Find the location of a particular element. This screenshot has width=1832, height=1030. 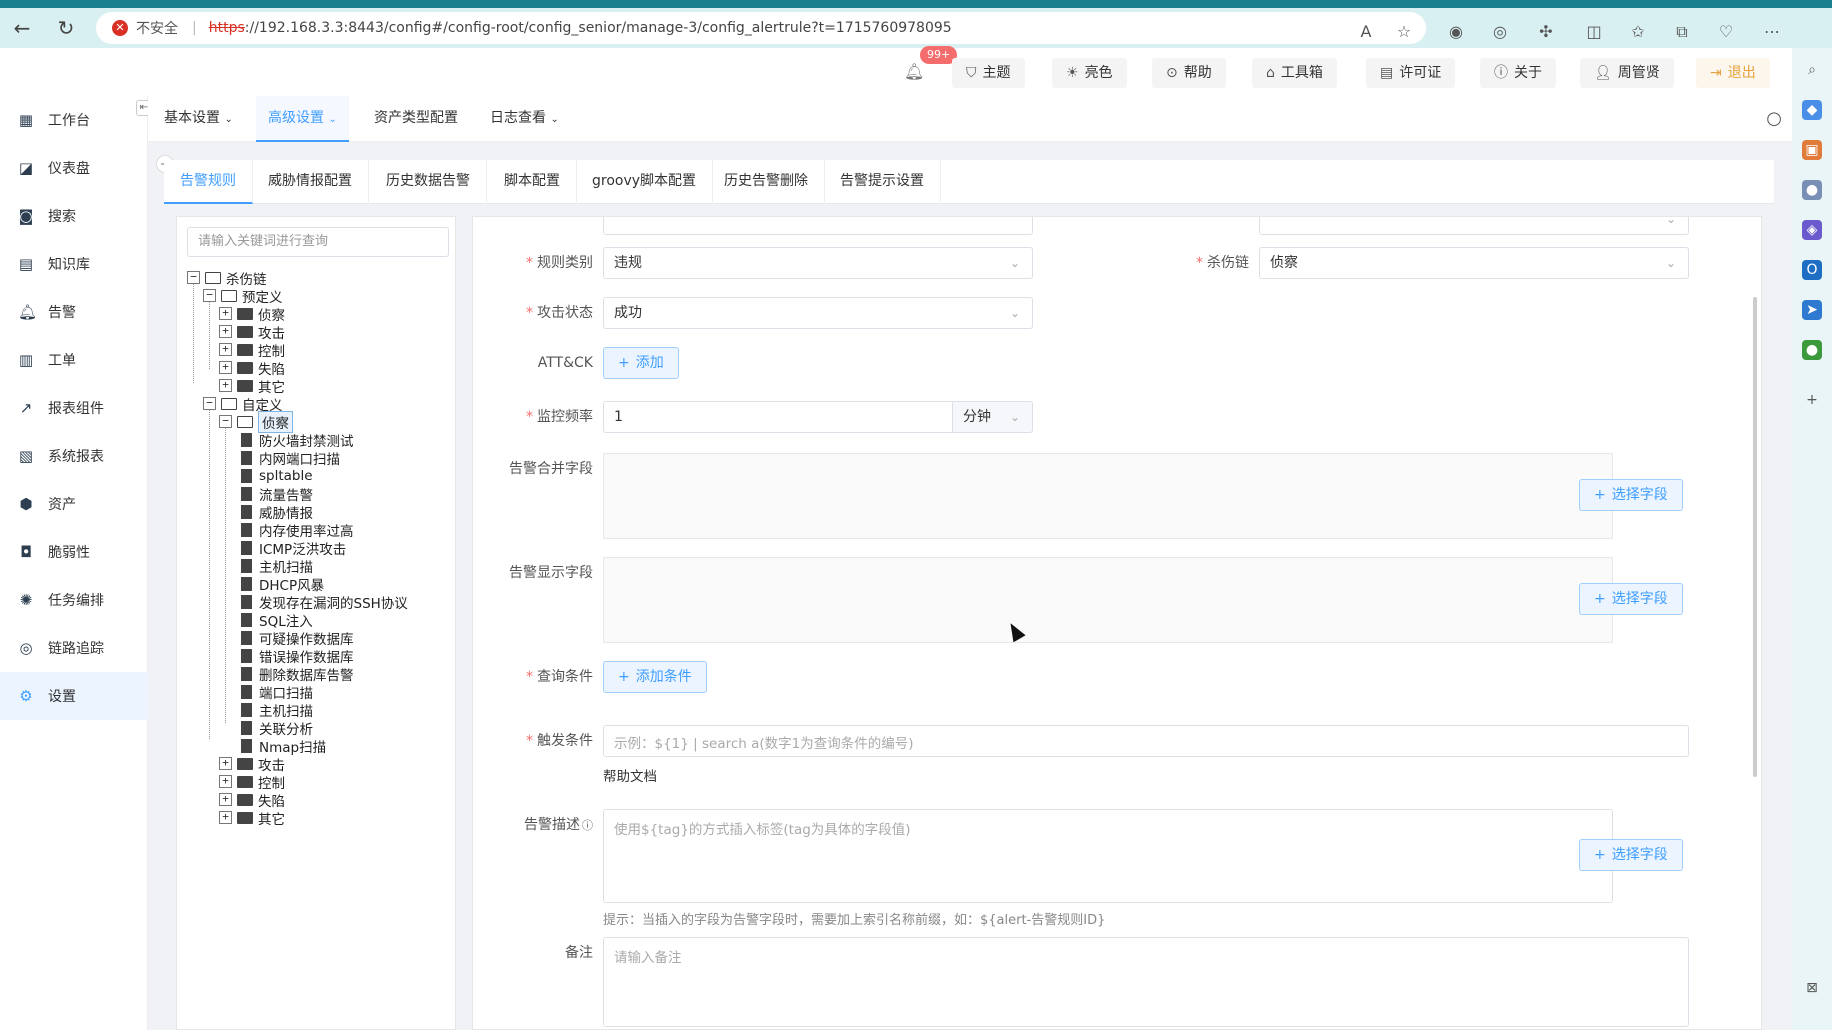

top-menu-log-view: 日志查看 ⌄ is located at coordinates (524, 119).